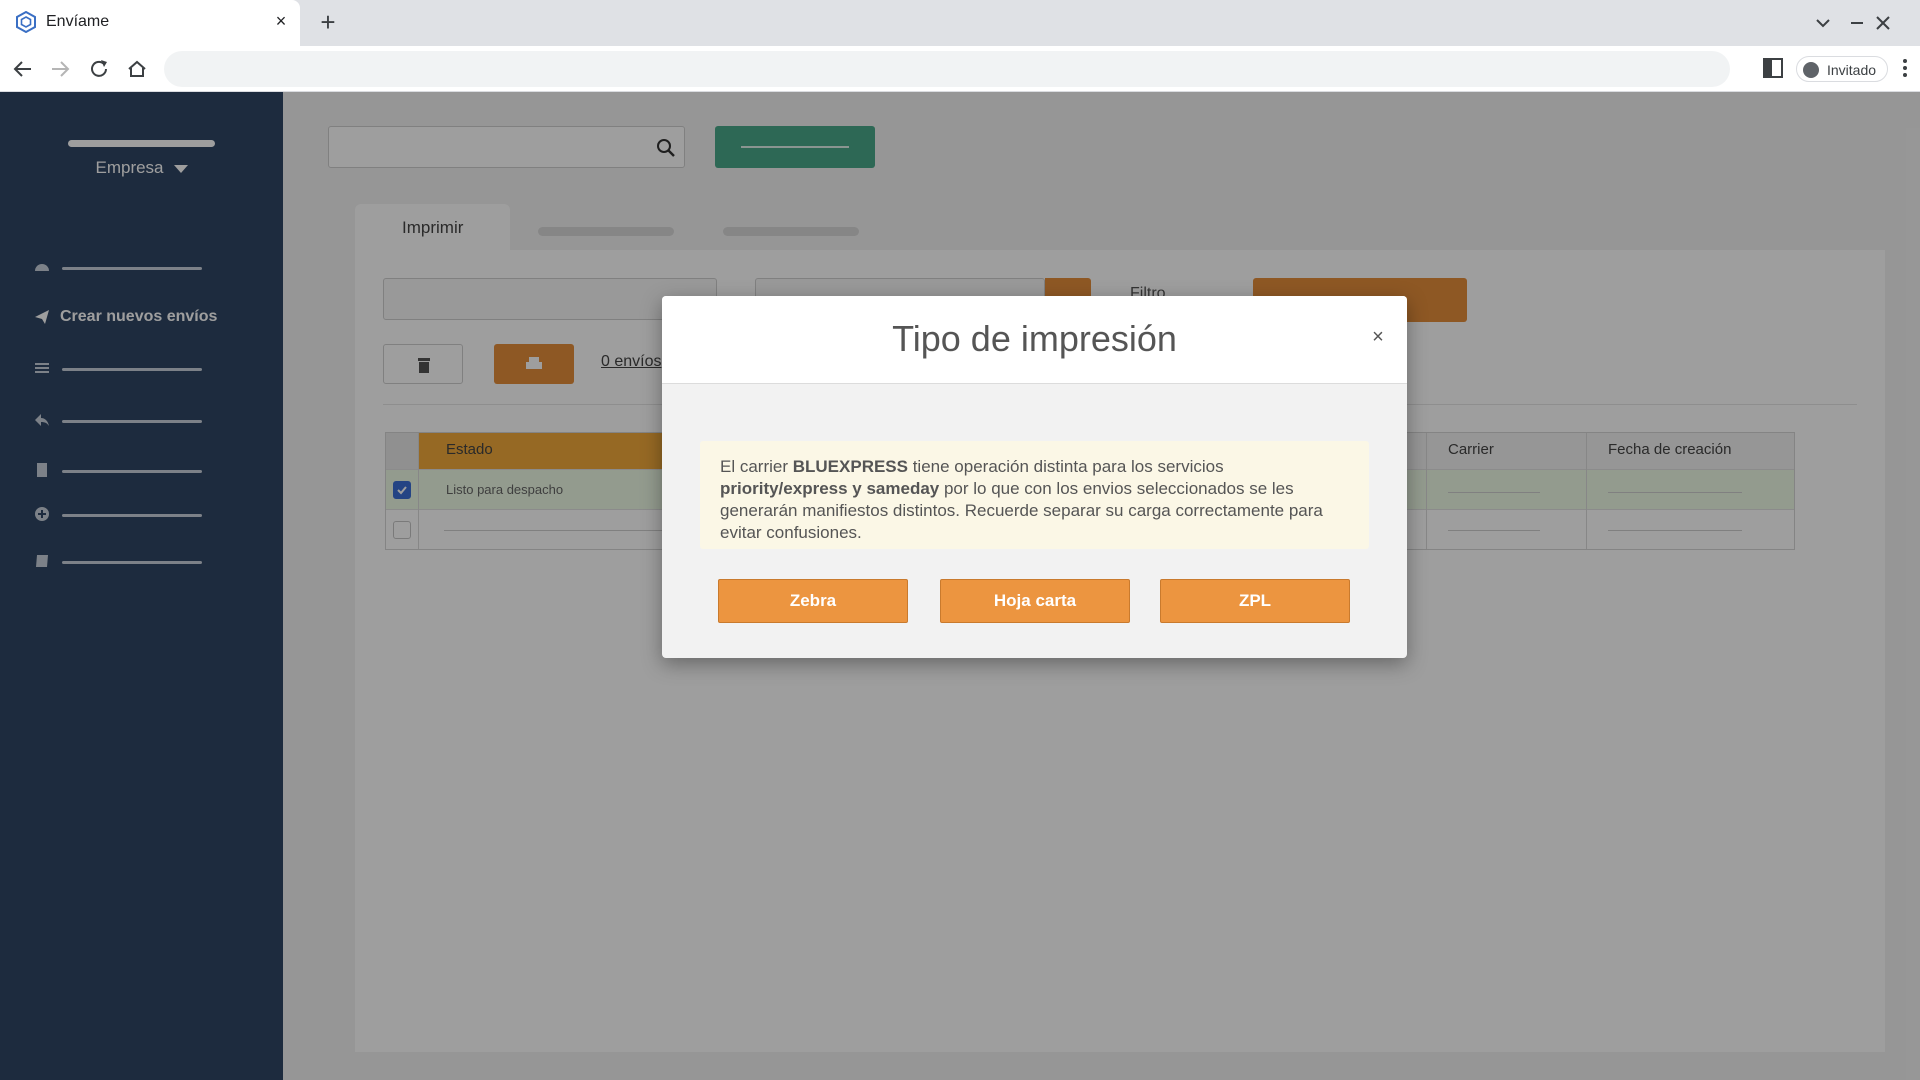 Image resolution: width=1920 pixels, height=1080 pixels. Describe the element at coordinates (137, 69) in the screenshot. I see `home-icon` at that location.